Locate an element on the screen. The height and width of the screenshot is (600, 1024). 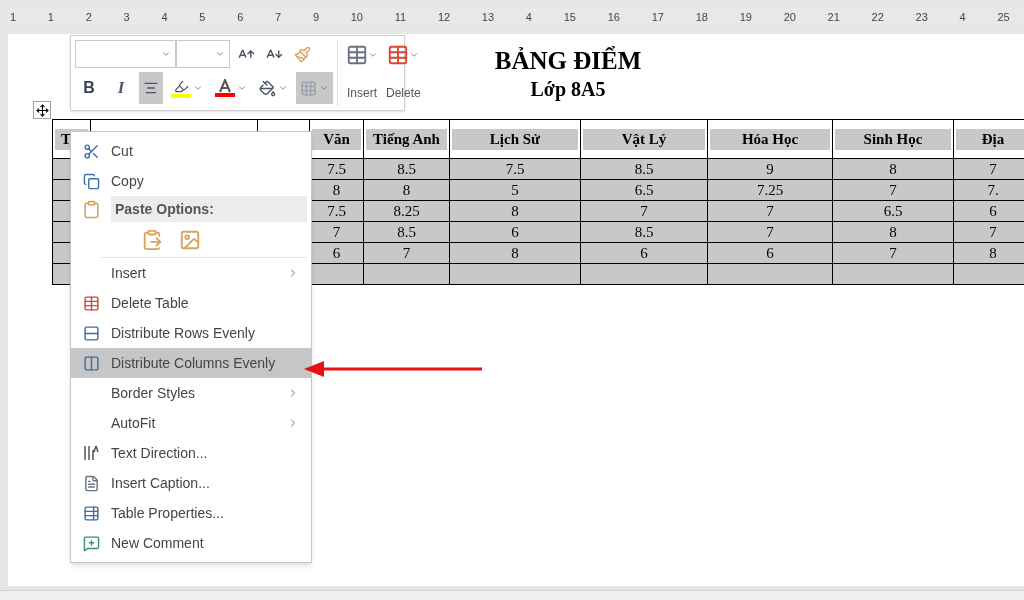
table-properties-icon is located at coordinates (91, 513).